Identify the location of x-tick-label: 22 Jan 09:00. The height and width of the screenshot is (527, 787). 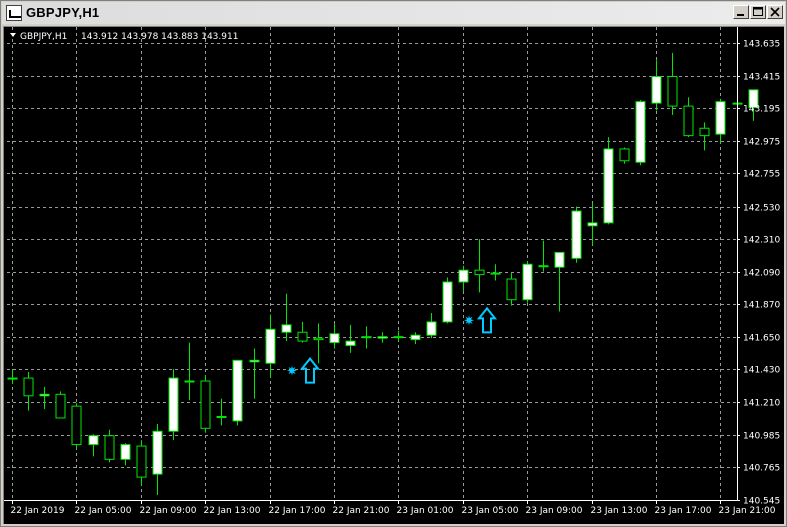
(168, 511).